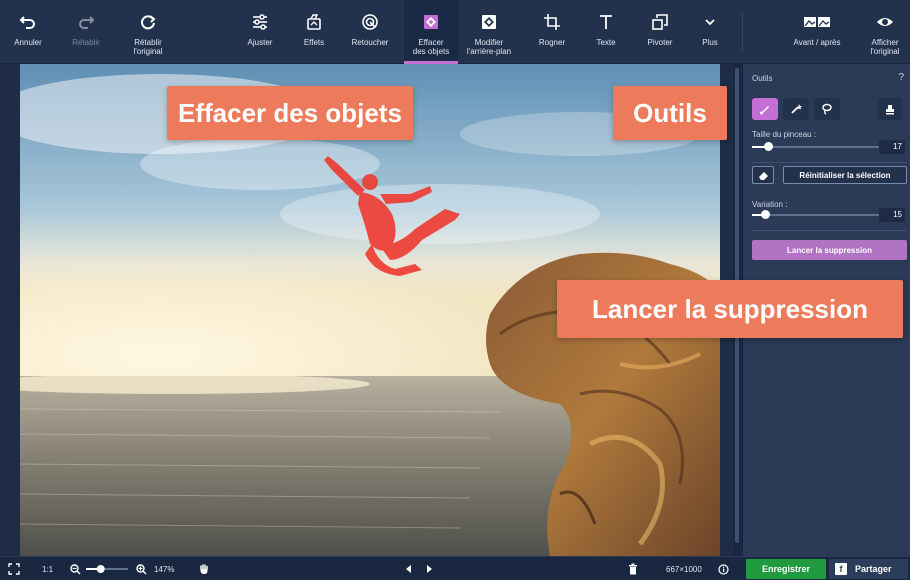 The width and height of the screenshot is (910, 580). What do you see at coordinates (370, 42) in the screenshot?
I see `retouch-label: Retoucher` at bounding box center [370, 42].